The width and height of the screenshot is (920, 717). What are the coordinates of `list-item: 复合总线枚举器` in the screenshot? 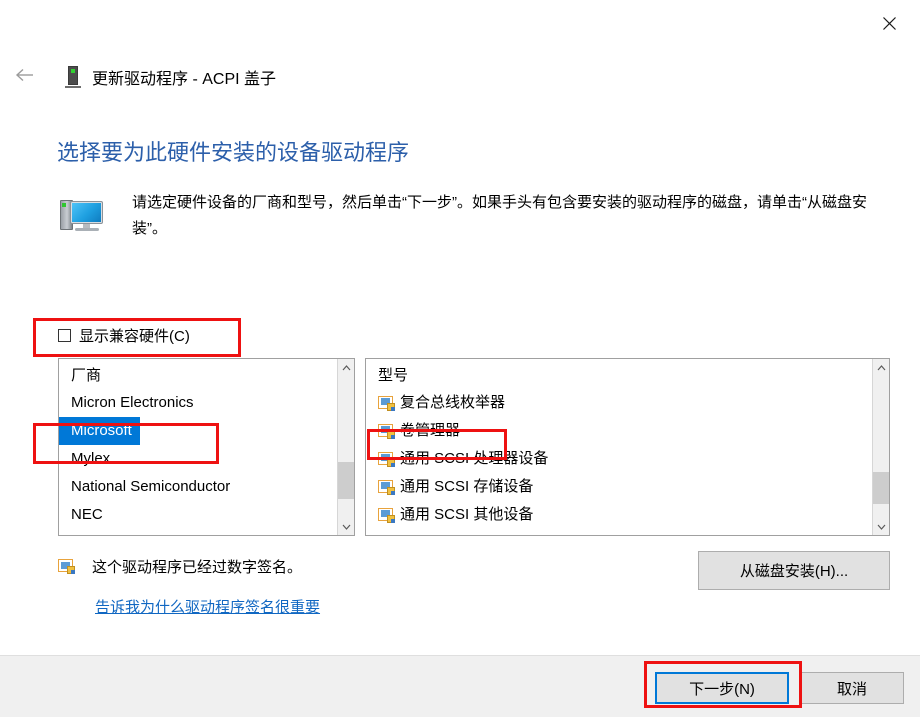 It's located at (619, 403).